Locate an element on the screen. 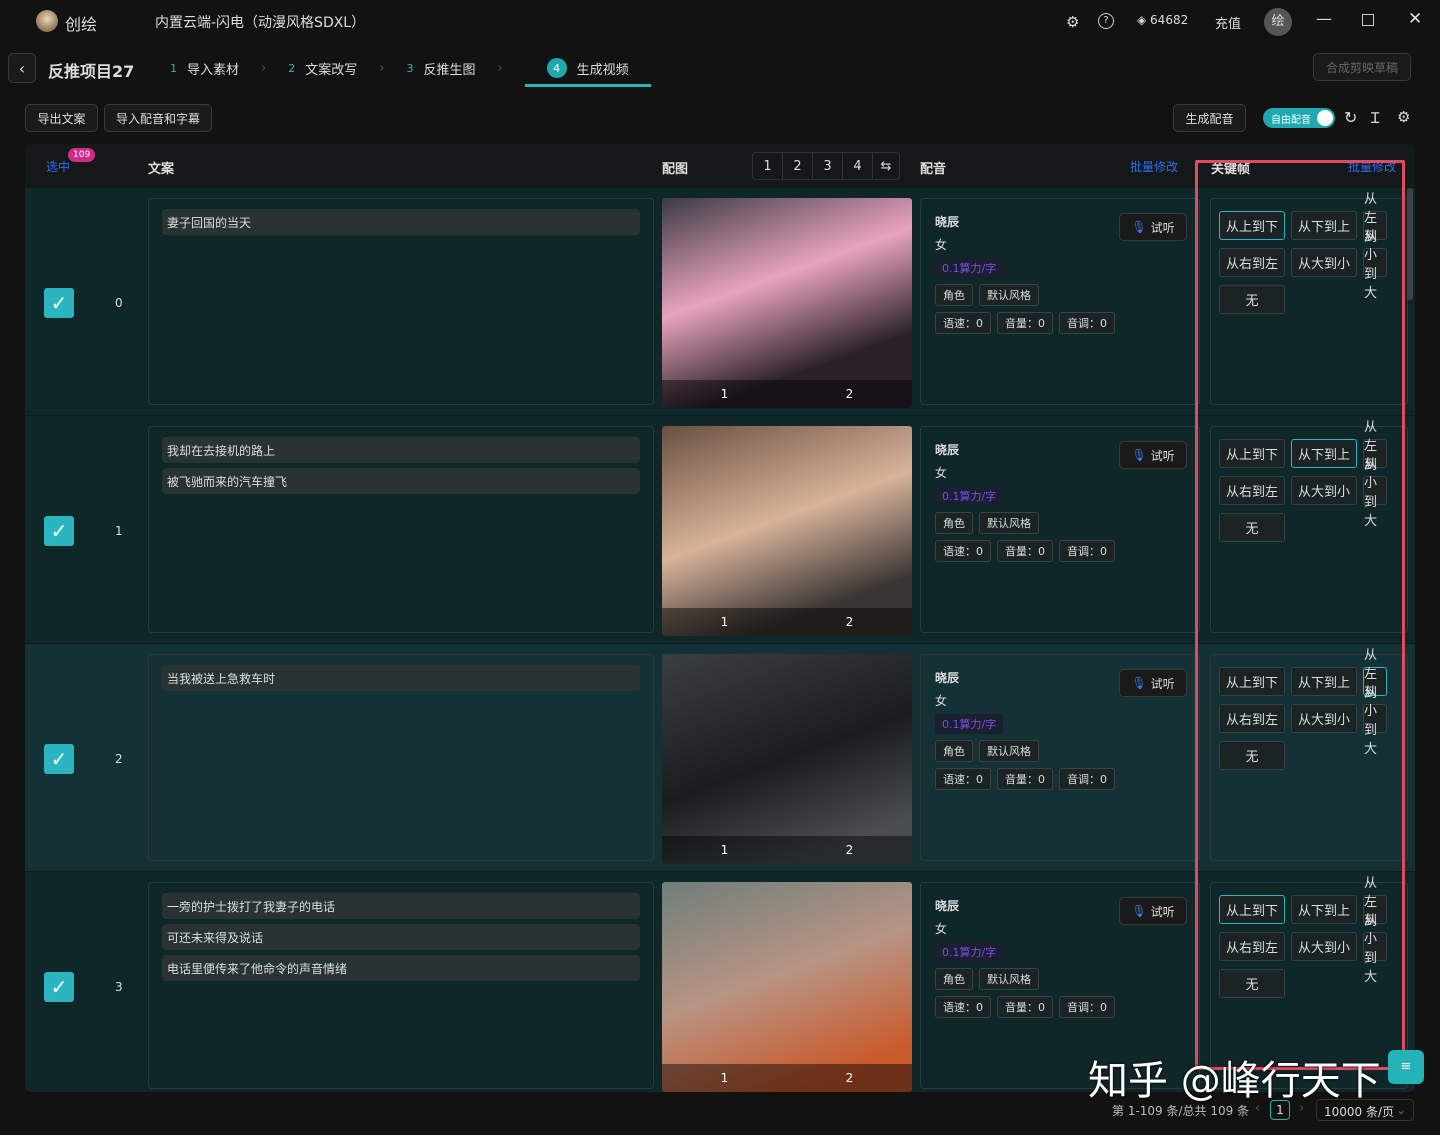  minimize-button: — is located at coordinates (1324, 18).